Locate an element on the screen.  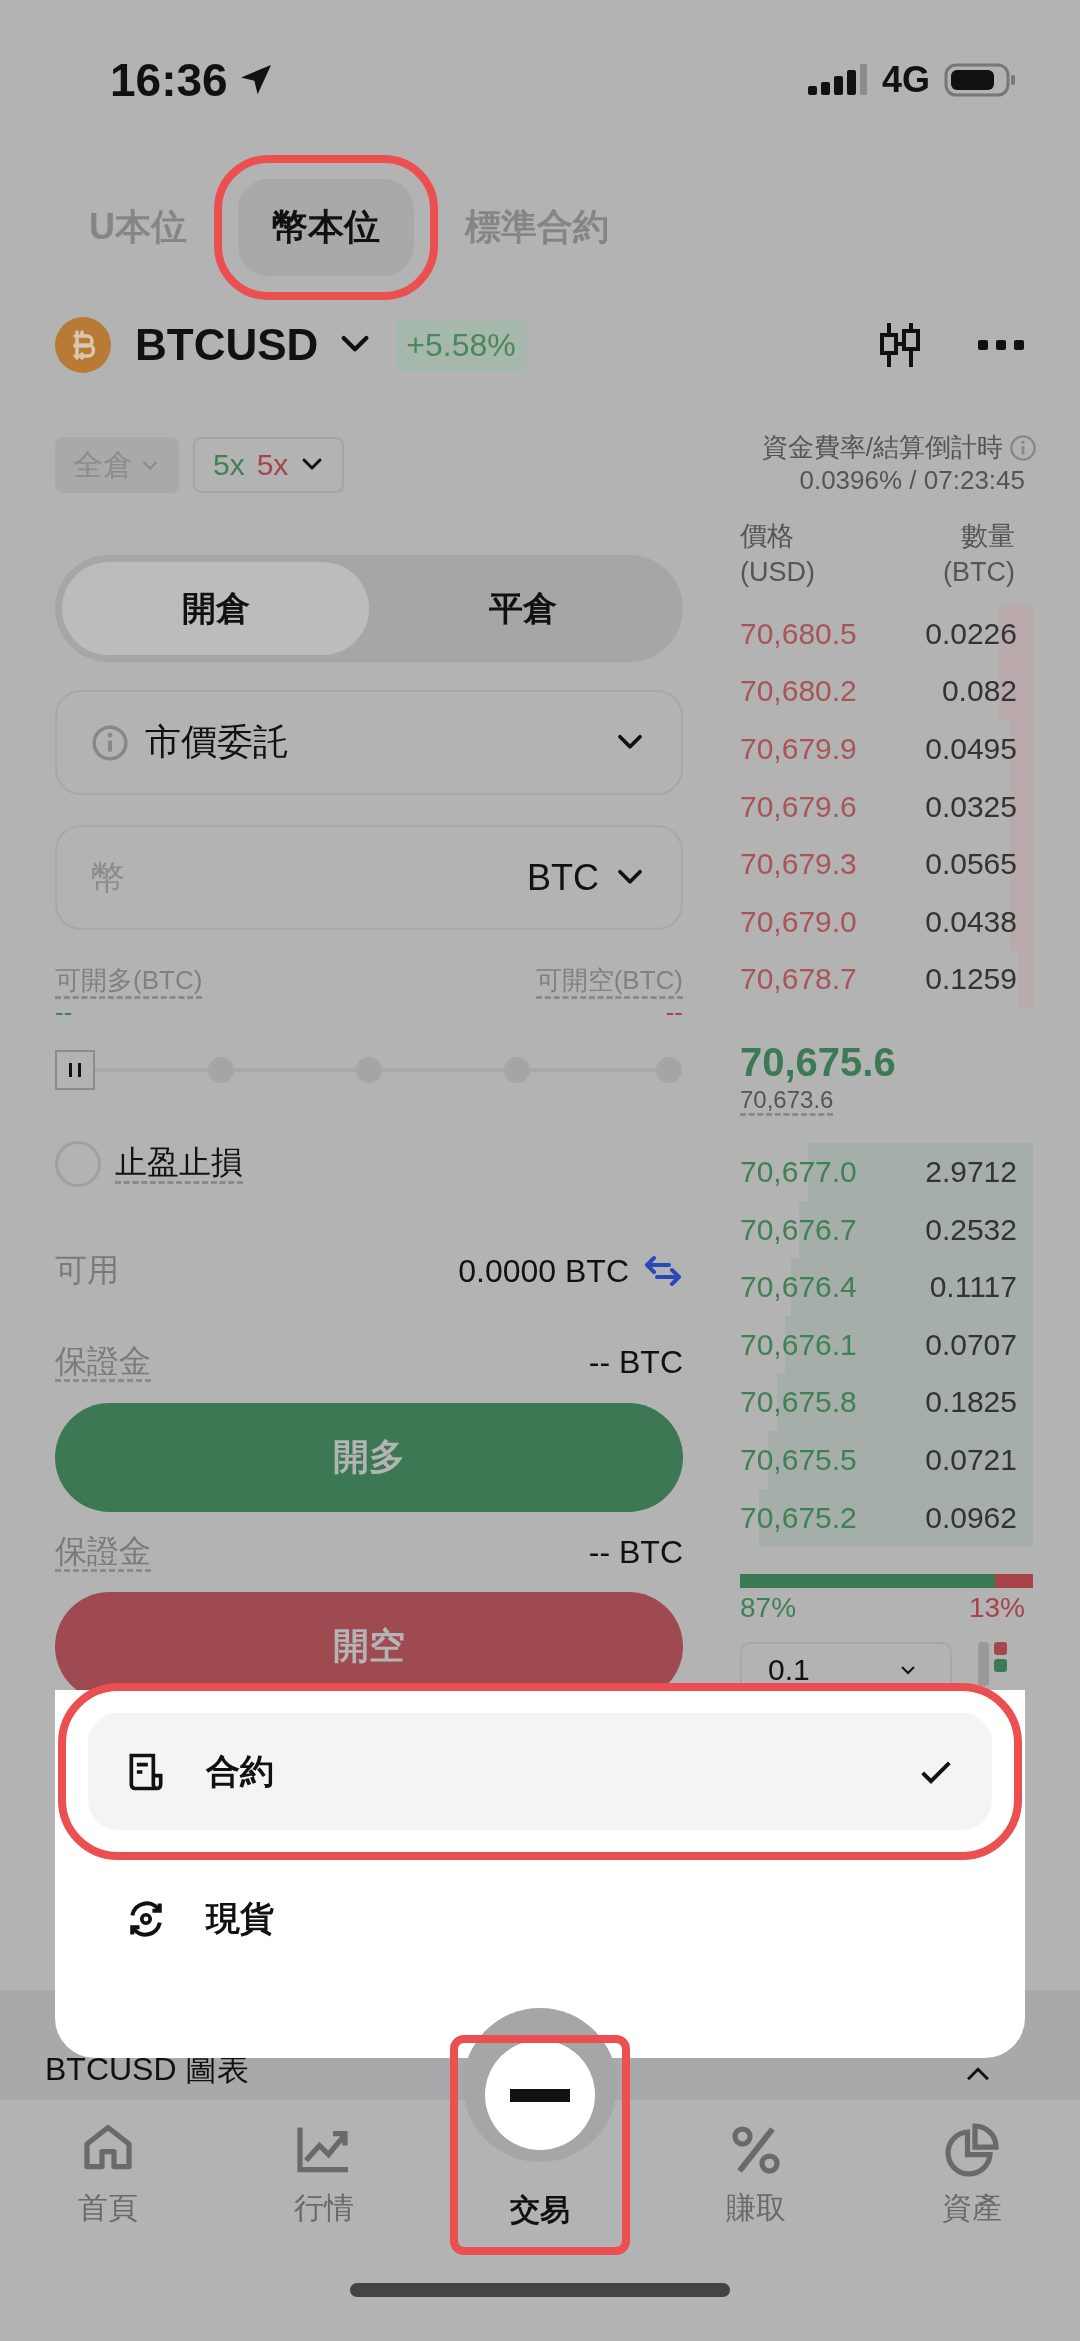
quantity-cell: 0.1259 is located at coordinates (971, 979).